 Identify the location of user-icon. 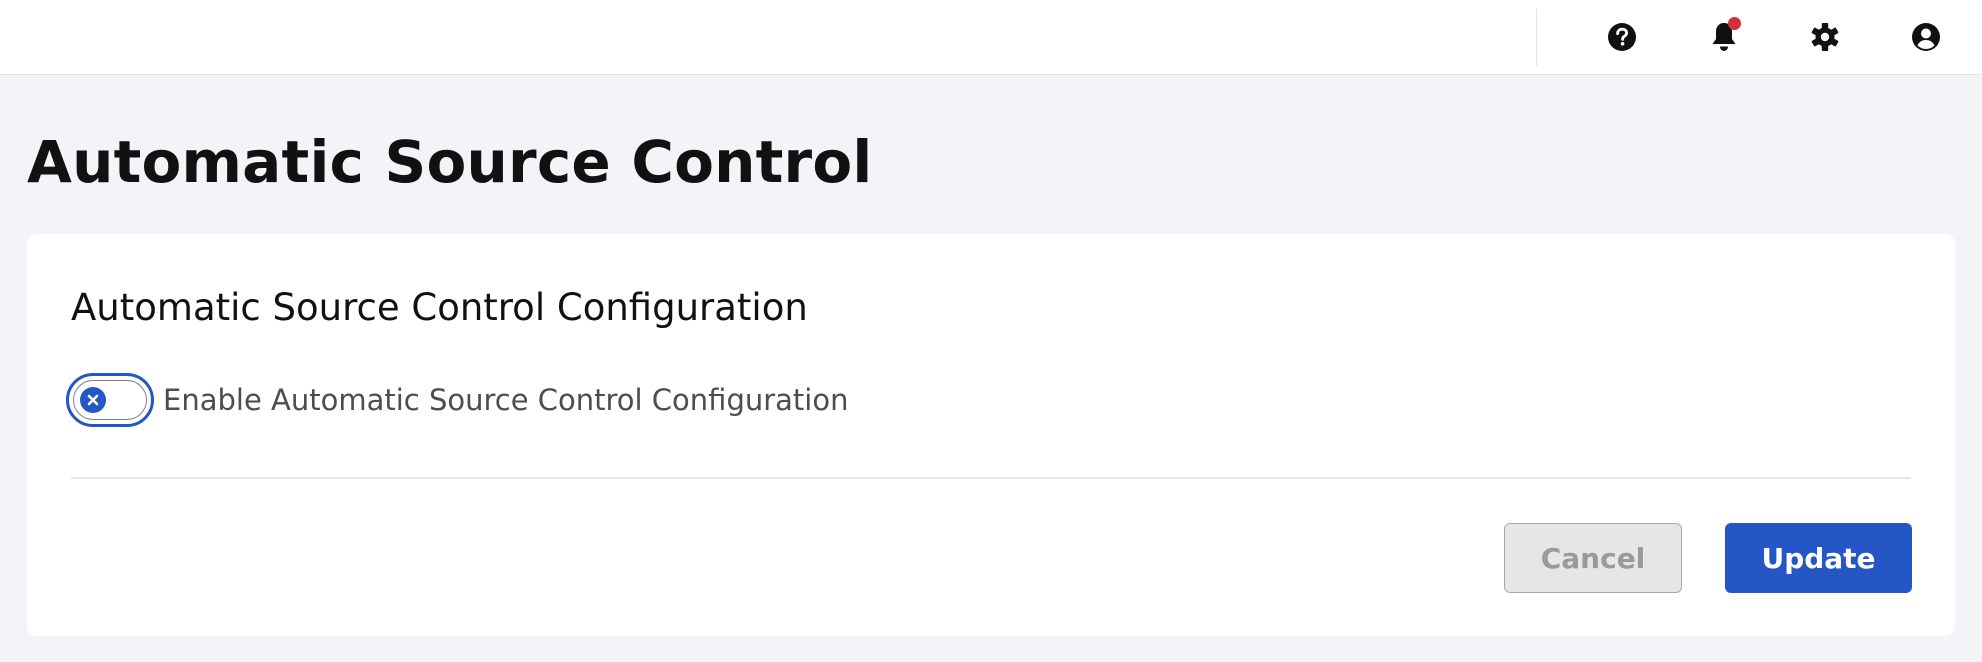
(1926, 37).